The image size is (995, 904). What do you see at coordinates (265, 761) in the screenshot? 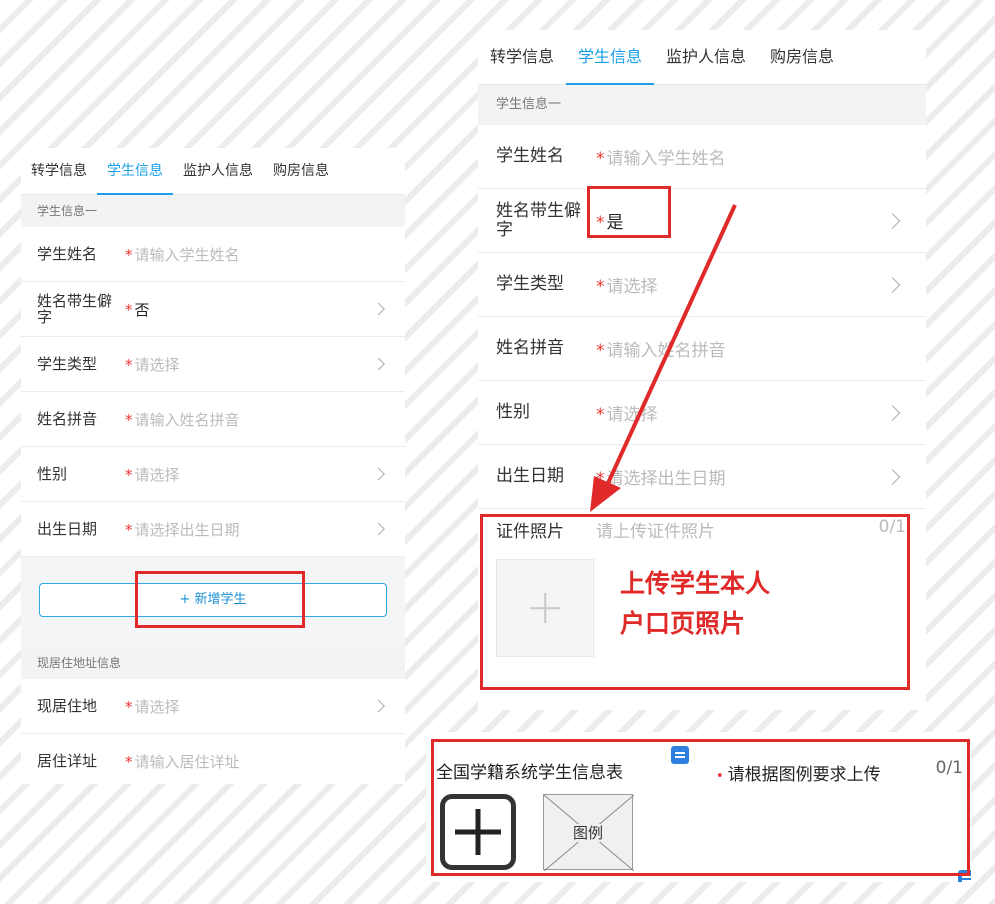
I see `residence-detail-input: * 请输入居住详址` at bounding box center [265, 761].